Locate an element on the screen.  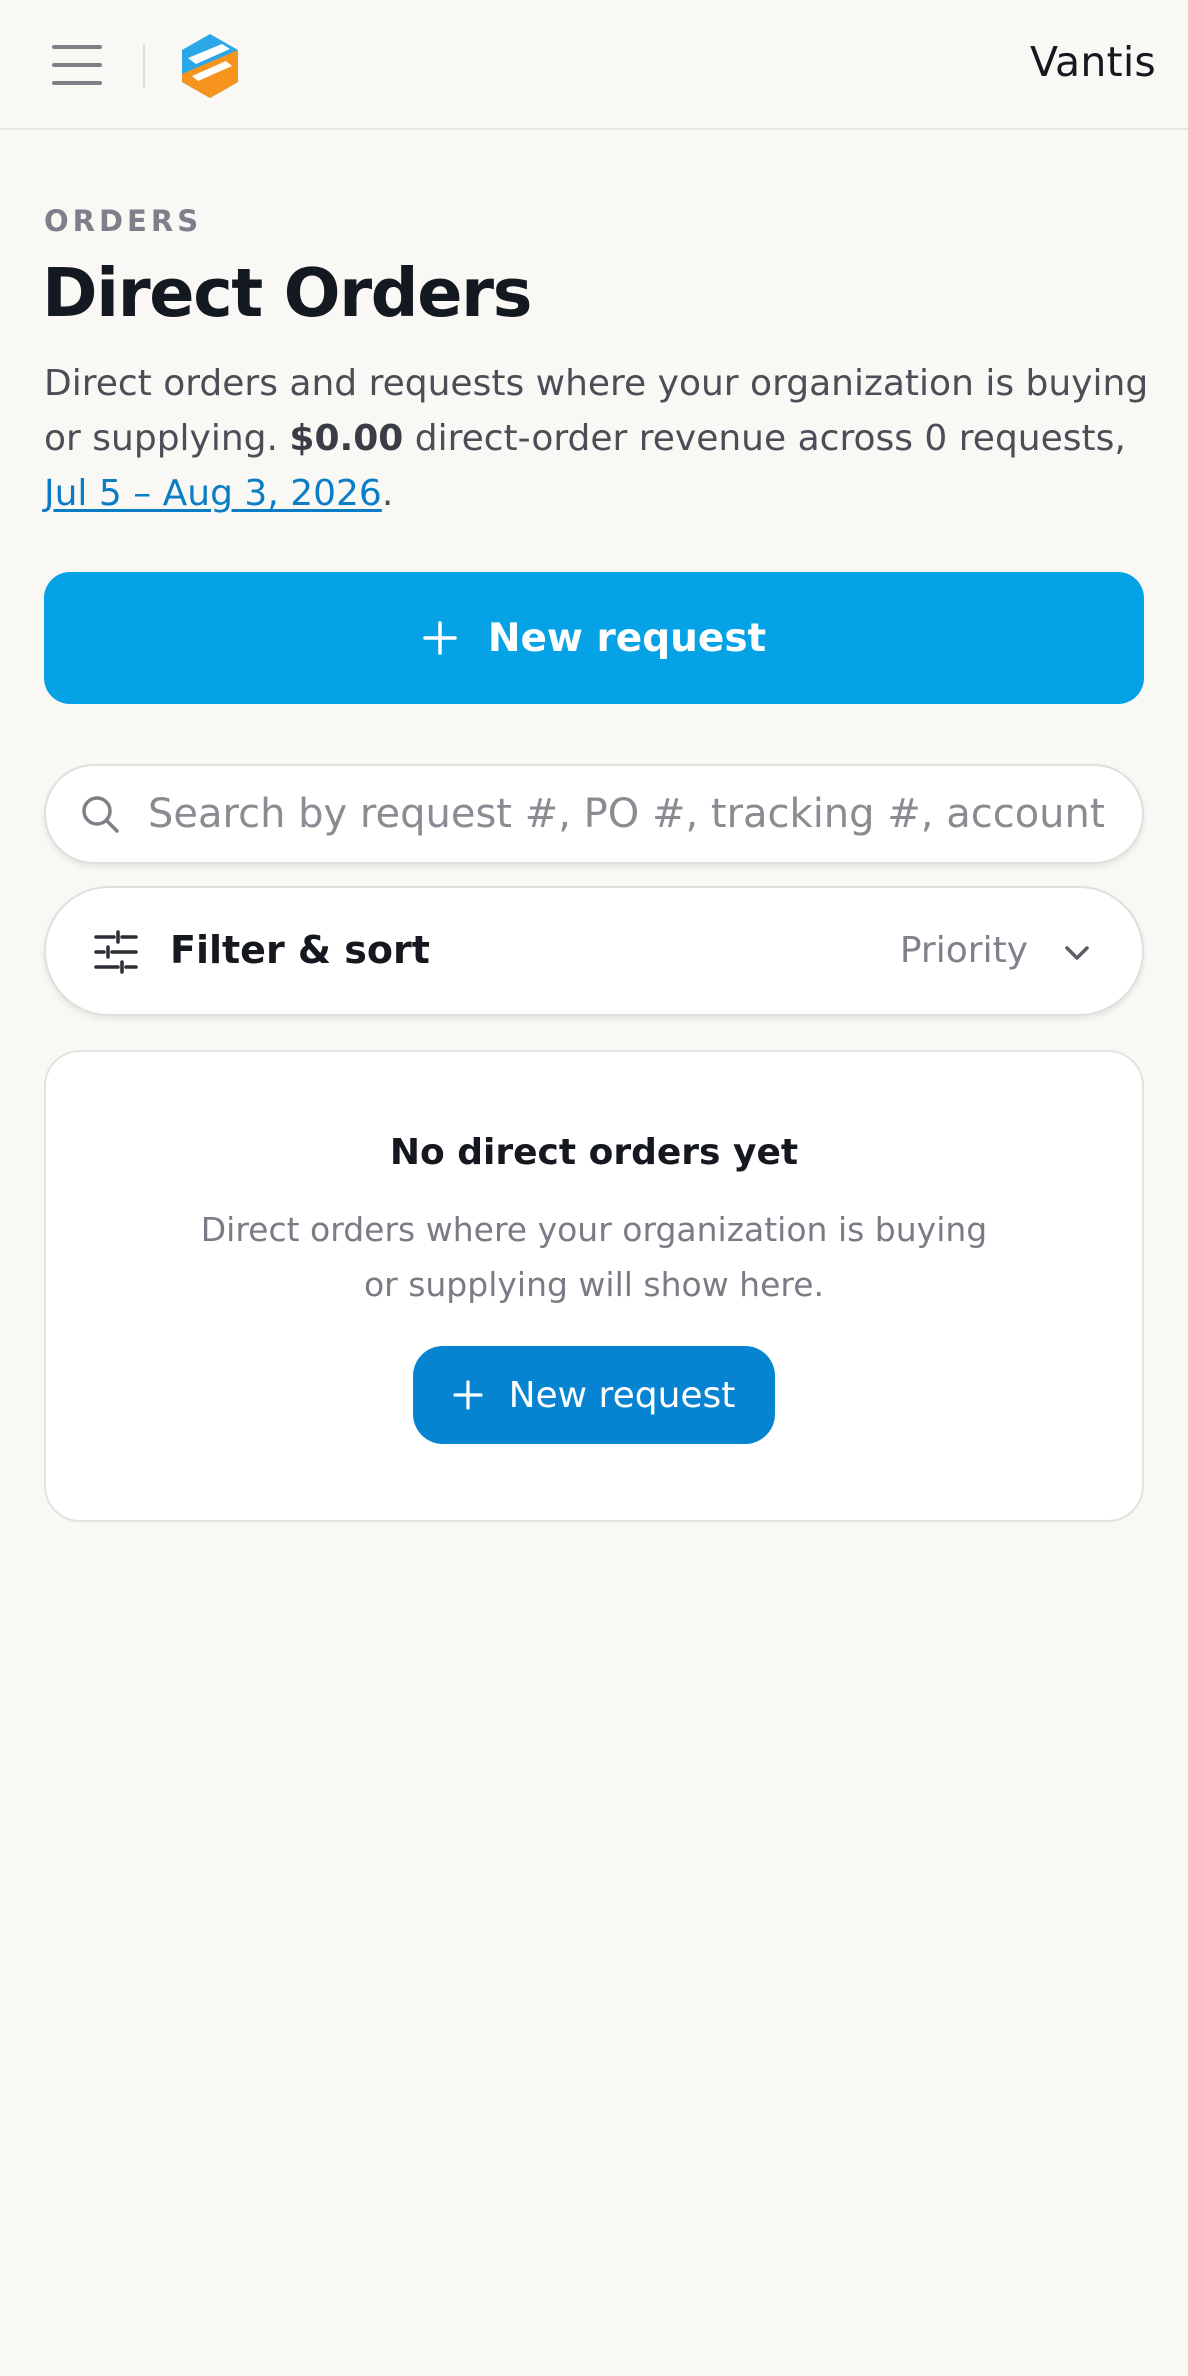
brand-logo-icon is located at coordinates (210, 66).